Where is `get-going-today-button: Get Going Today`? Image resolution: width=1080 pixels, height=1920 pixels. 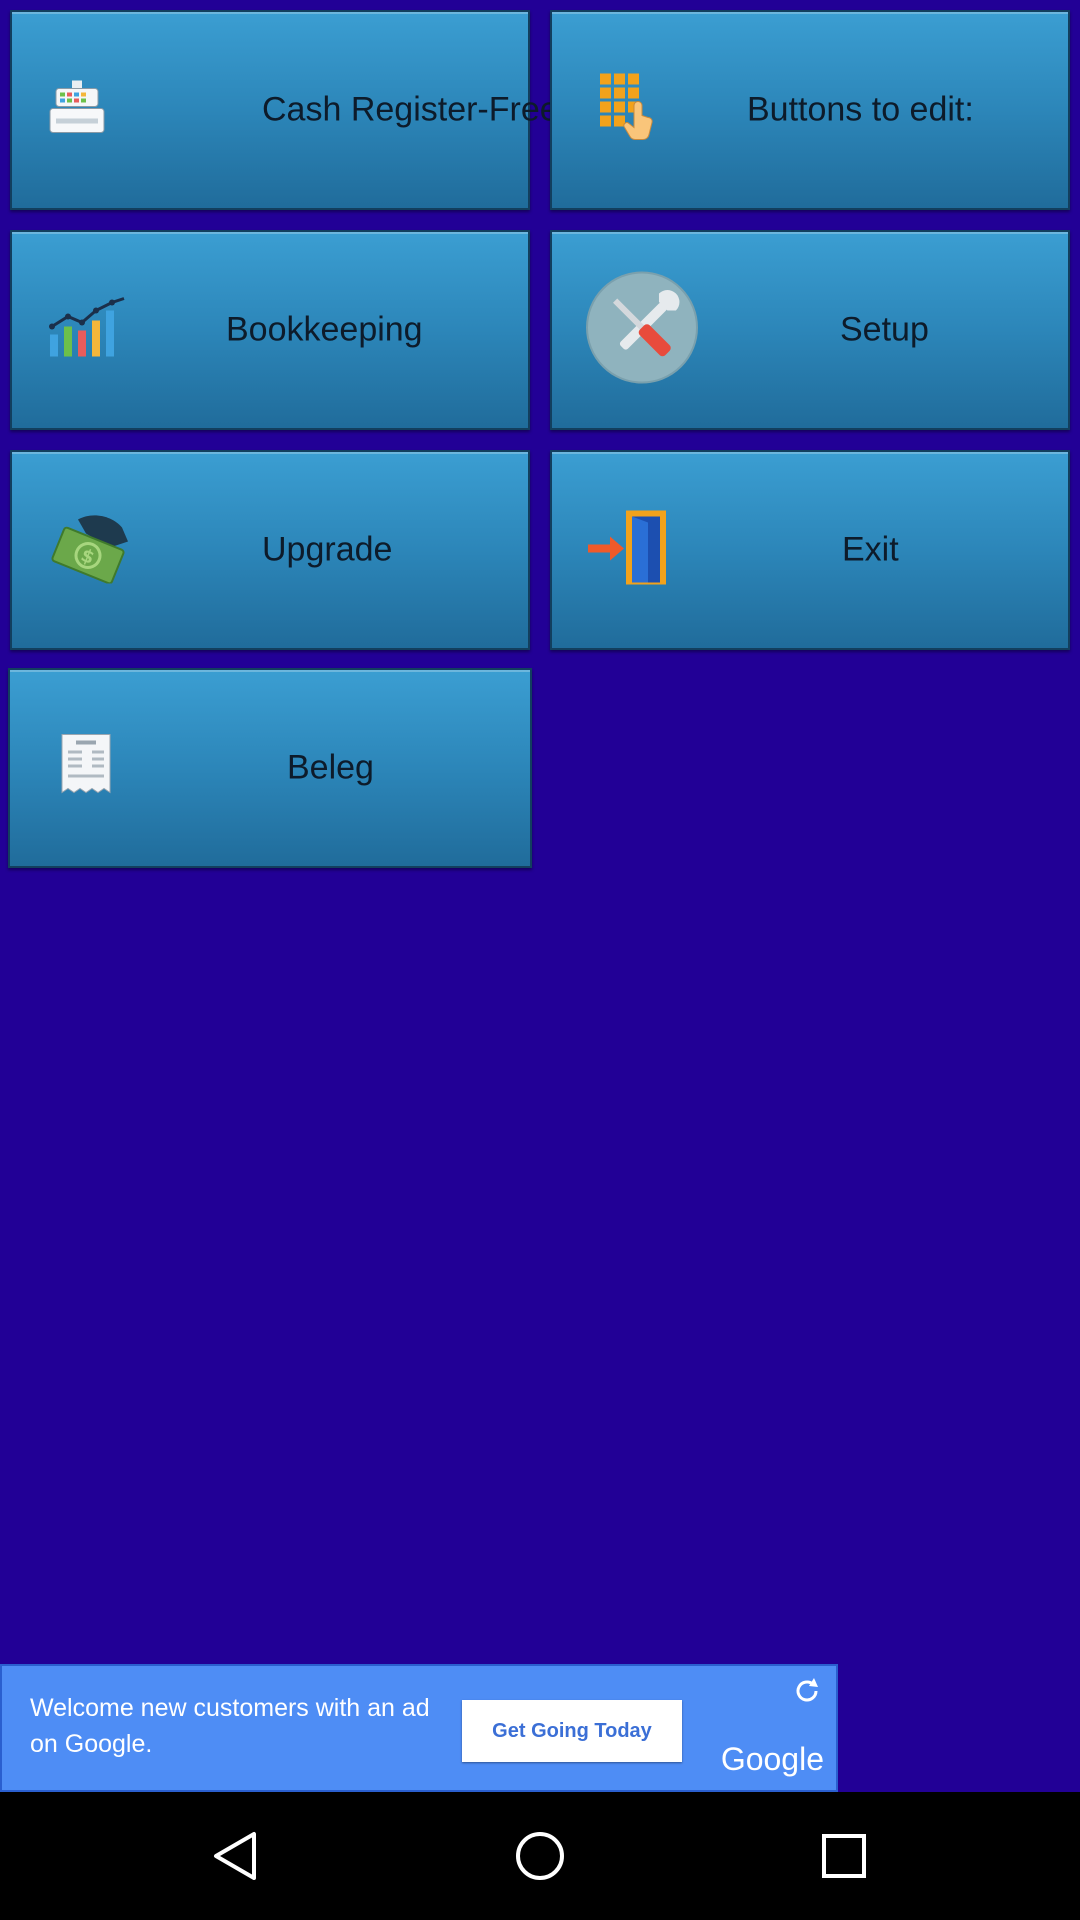 get-going-today-button: Get Going Today is located at coordinates (572, 1731).